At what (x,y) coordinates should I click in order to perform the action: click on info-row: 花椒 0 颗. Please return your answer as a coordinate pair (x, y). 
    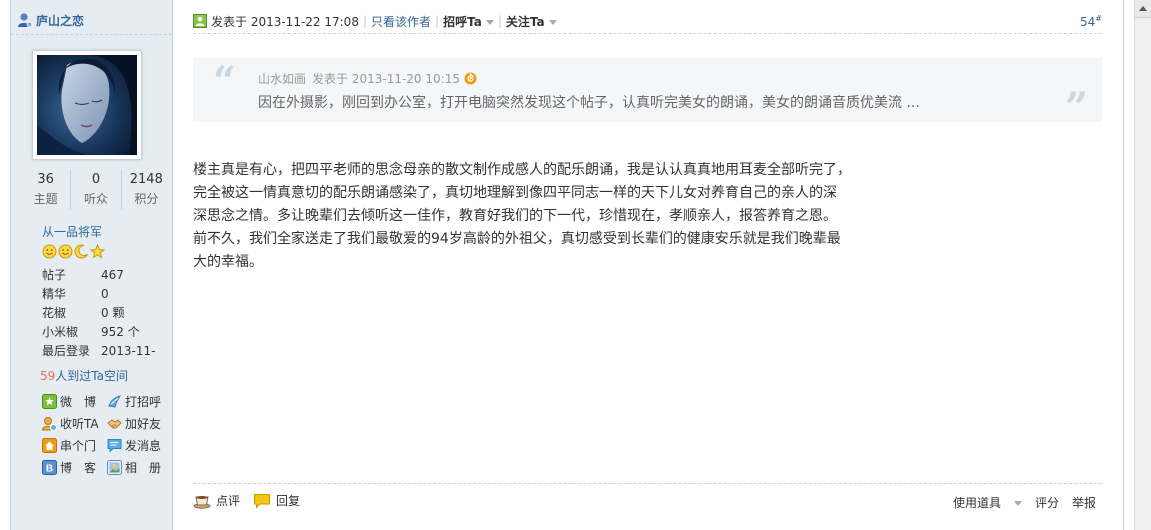
    Looking at the image, I should click on (83, 313).